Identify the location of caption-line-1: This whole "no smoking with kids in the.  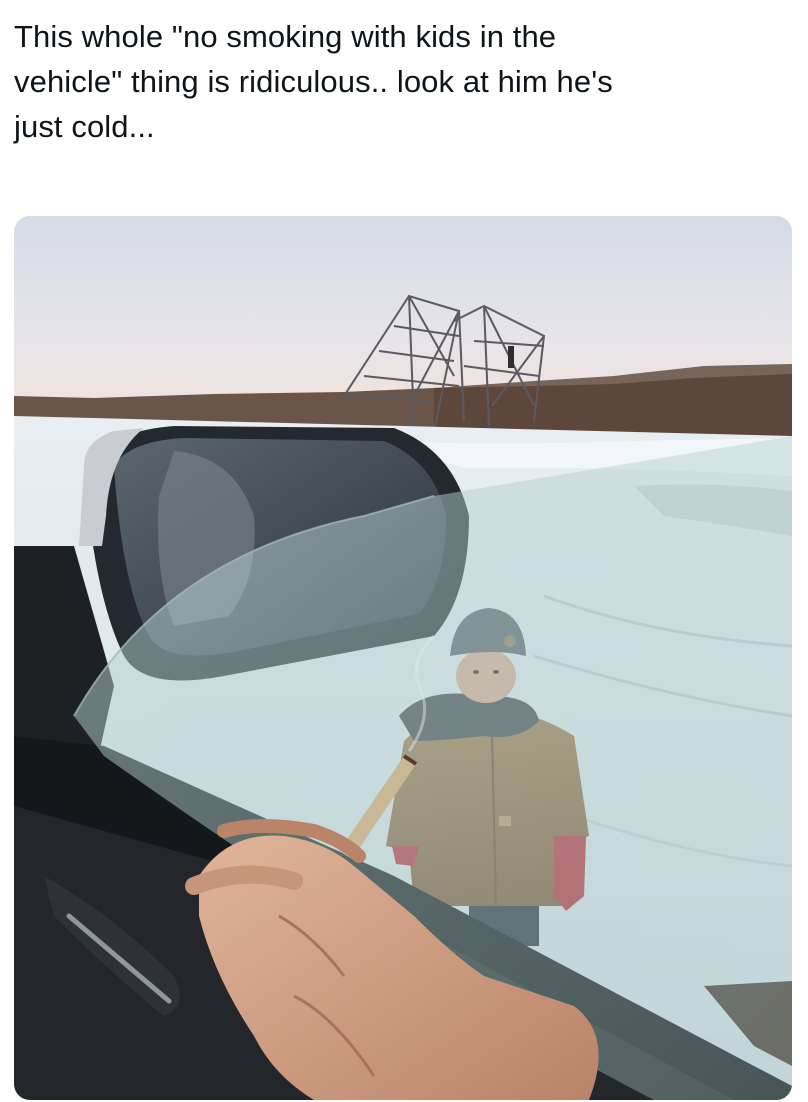
(285, 36).